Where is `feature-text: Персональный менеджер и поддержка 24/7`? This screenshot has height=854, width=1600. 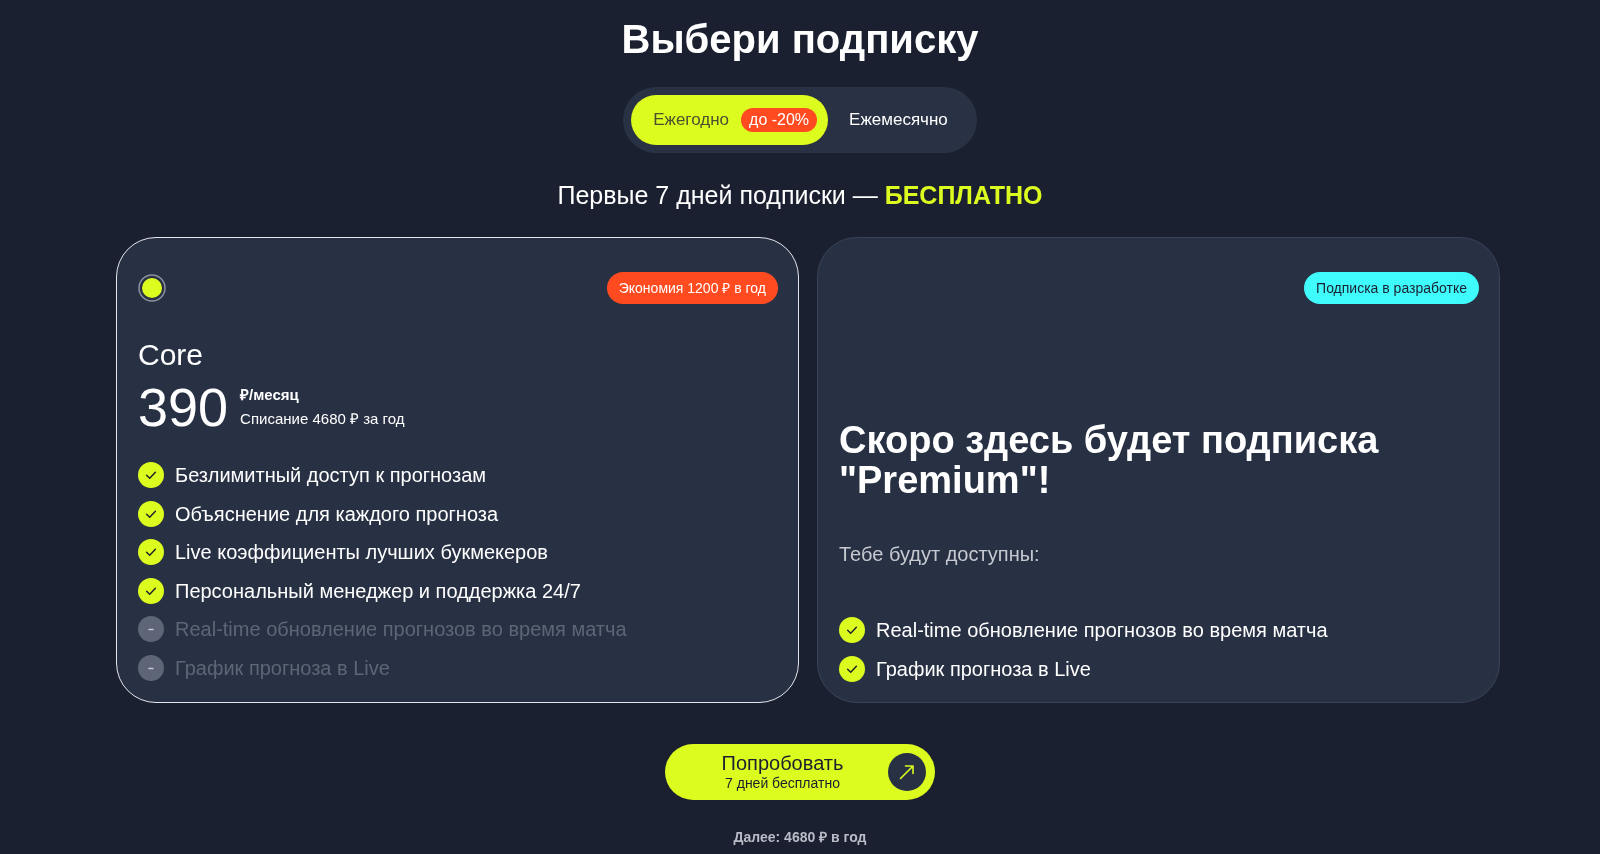 feature-text: Персональный менеджер и поддержка 24/7 is located at coordinates (378, 591).